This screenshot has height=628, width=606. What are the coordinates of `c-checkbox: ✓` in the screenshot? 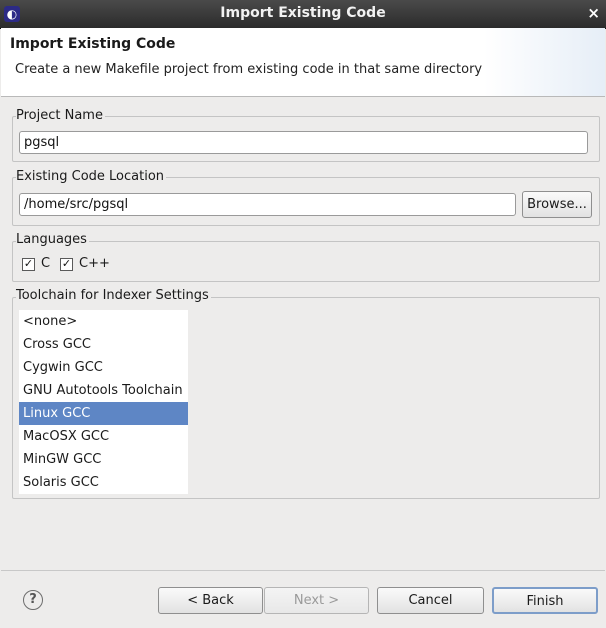 It's located at (28, 264).